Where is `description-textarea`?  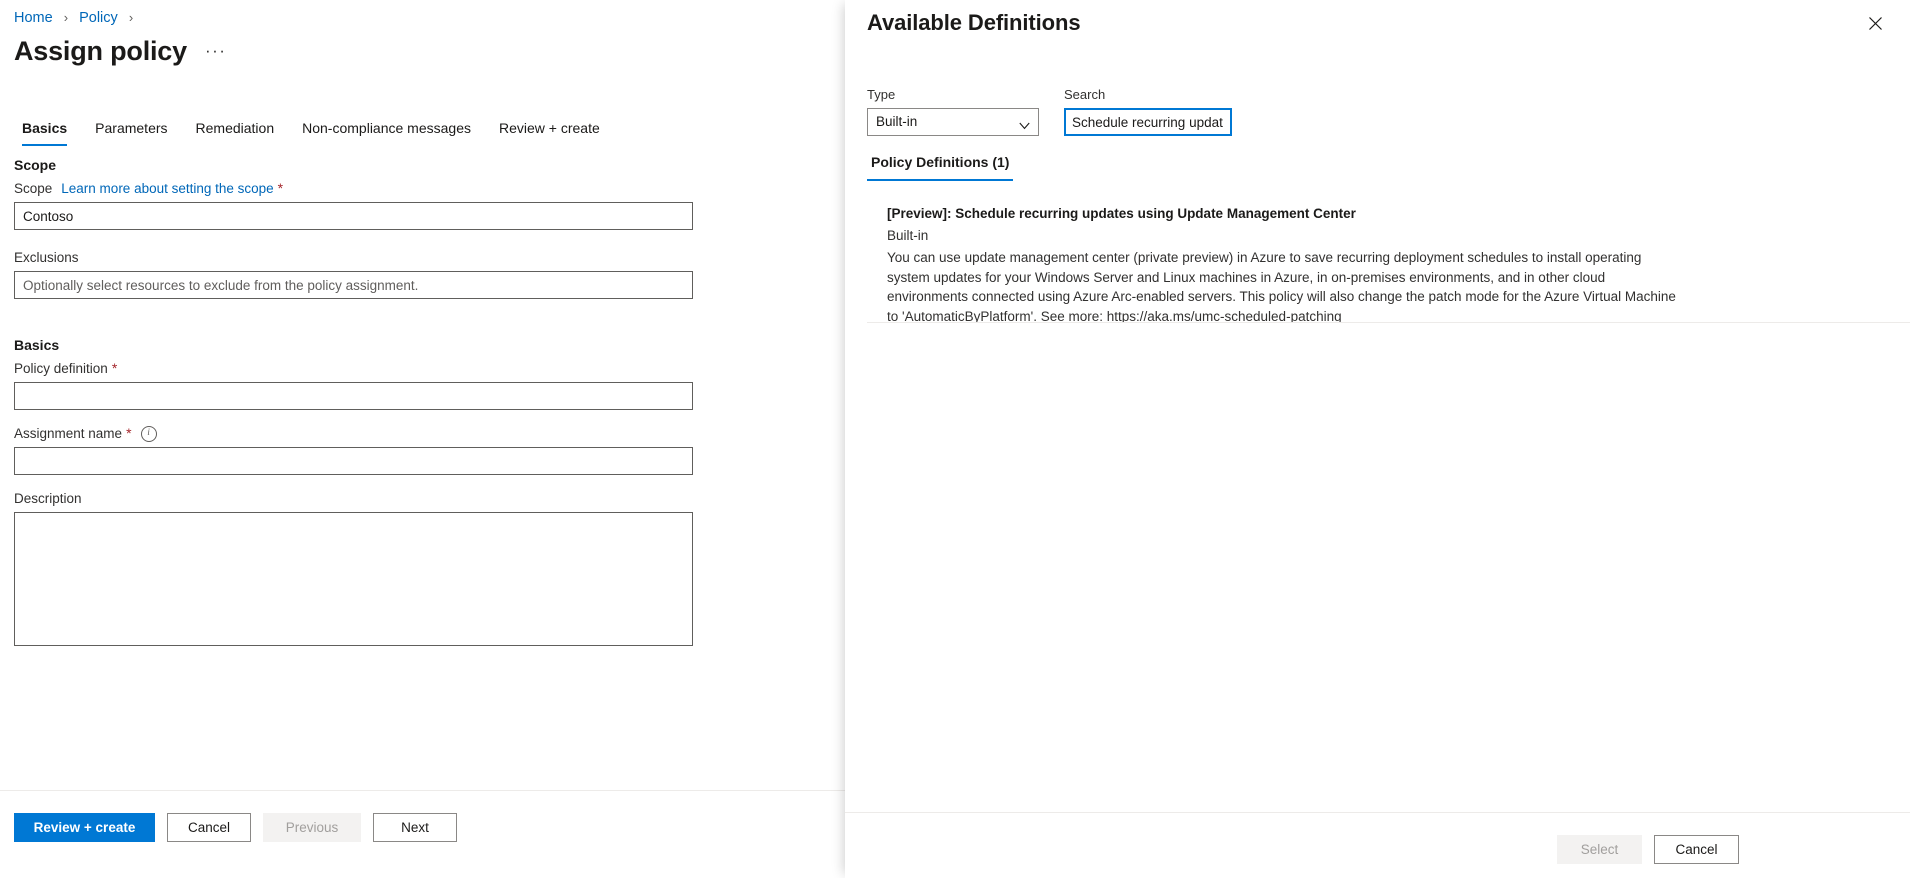
description-textarea is located at coordinates (353, 579).